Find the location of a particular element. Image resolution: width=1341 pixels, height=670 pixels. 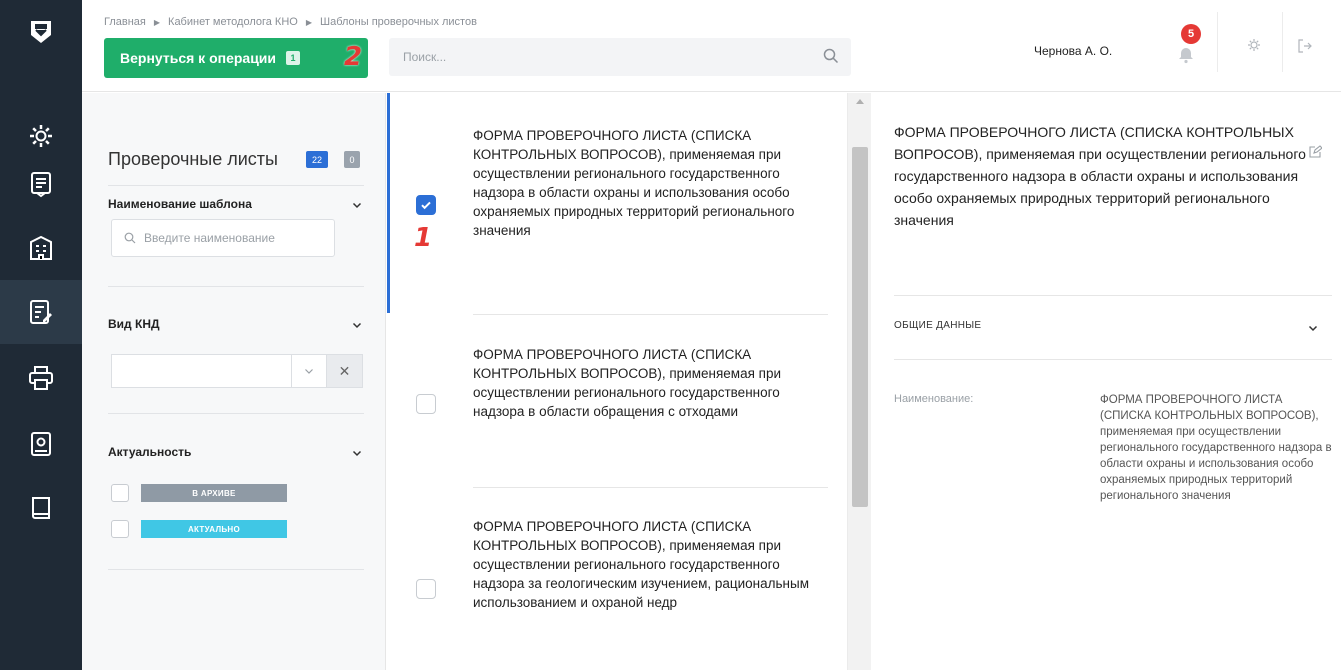

search-box is located at coordinates (620, 57).